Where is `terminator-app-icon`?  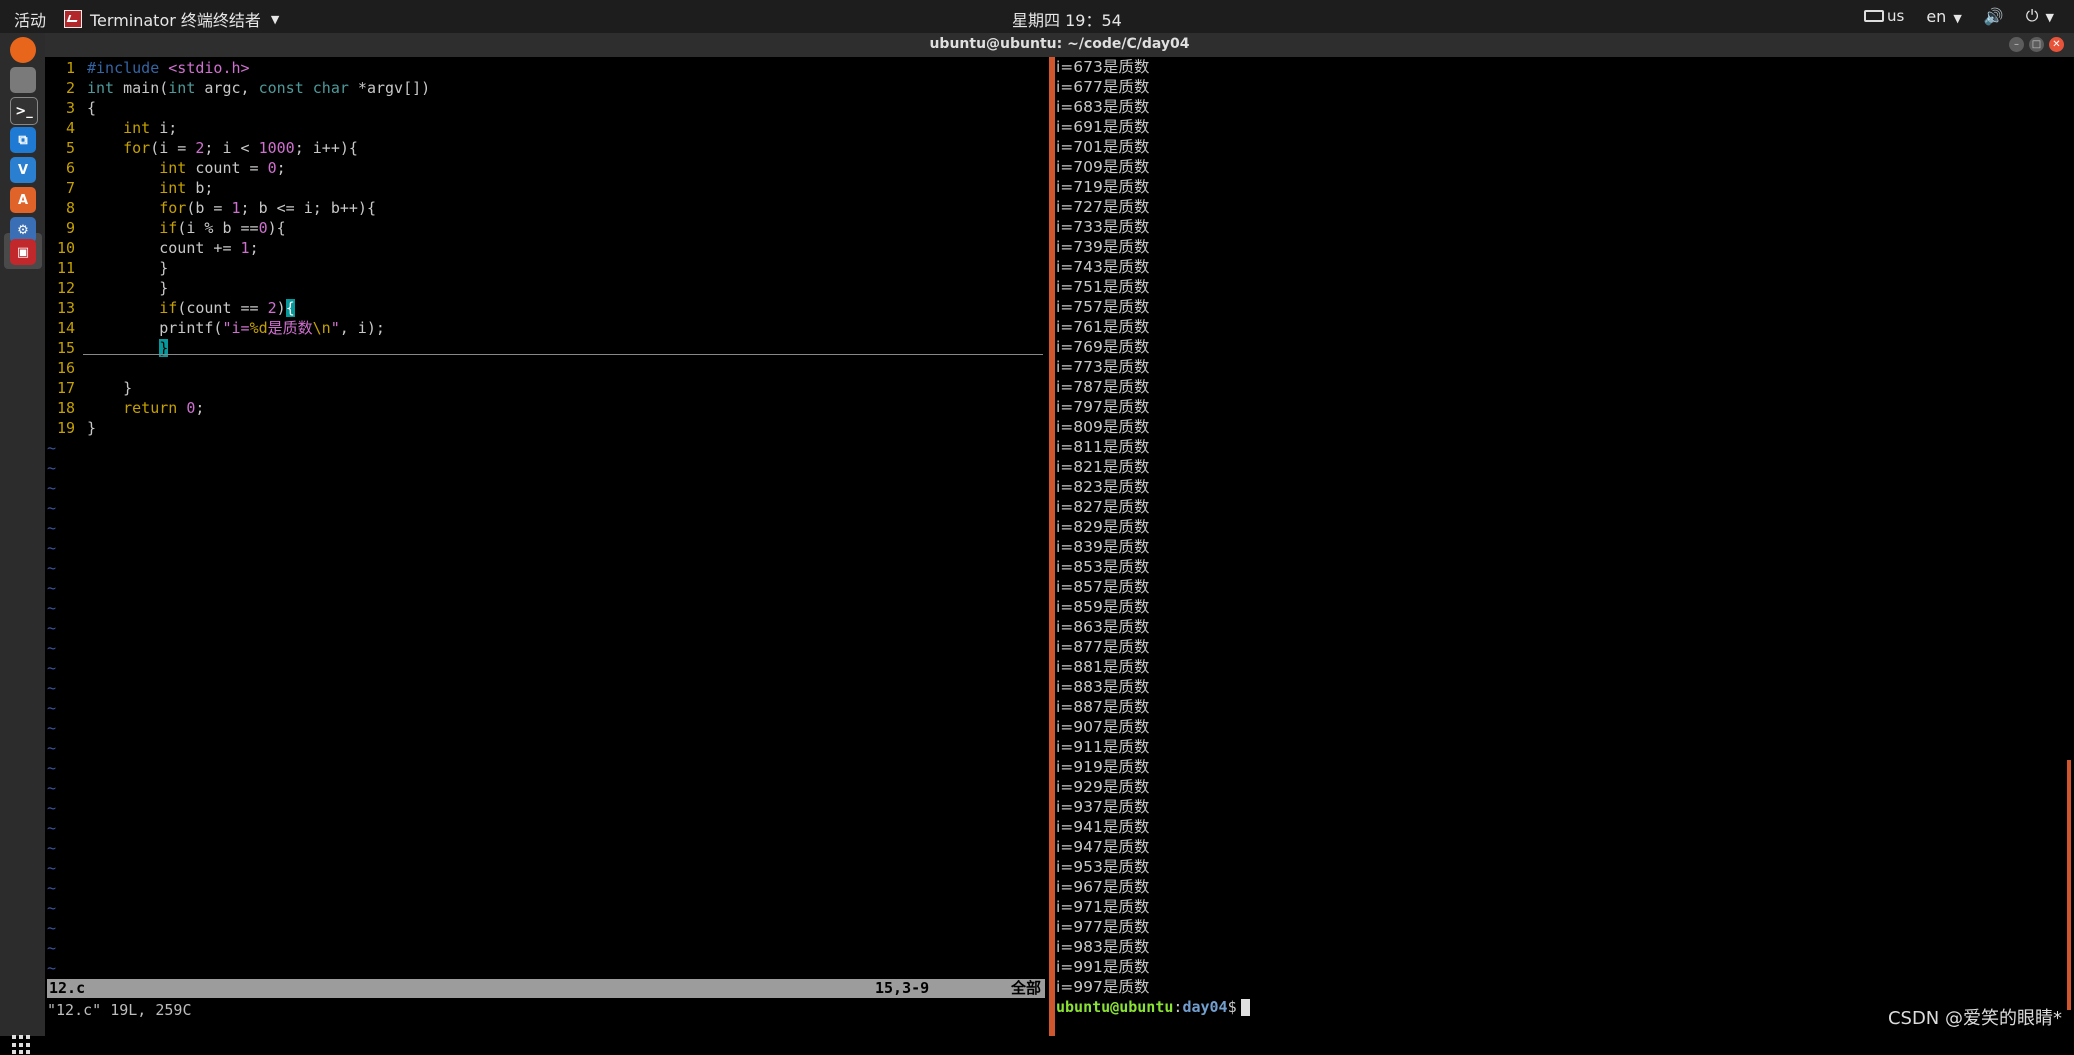 terminator-app-icon is located at coordinates (73, 19).